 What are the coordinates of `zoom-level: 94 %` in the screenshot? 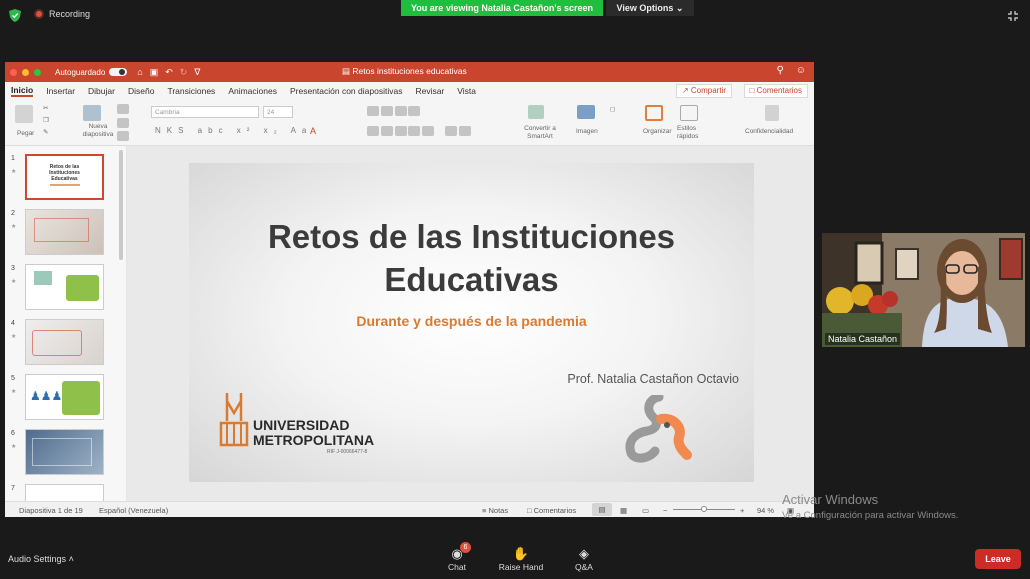 It's located at (765, 510).